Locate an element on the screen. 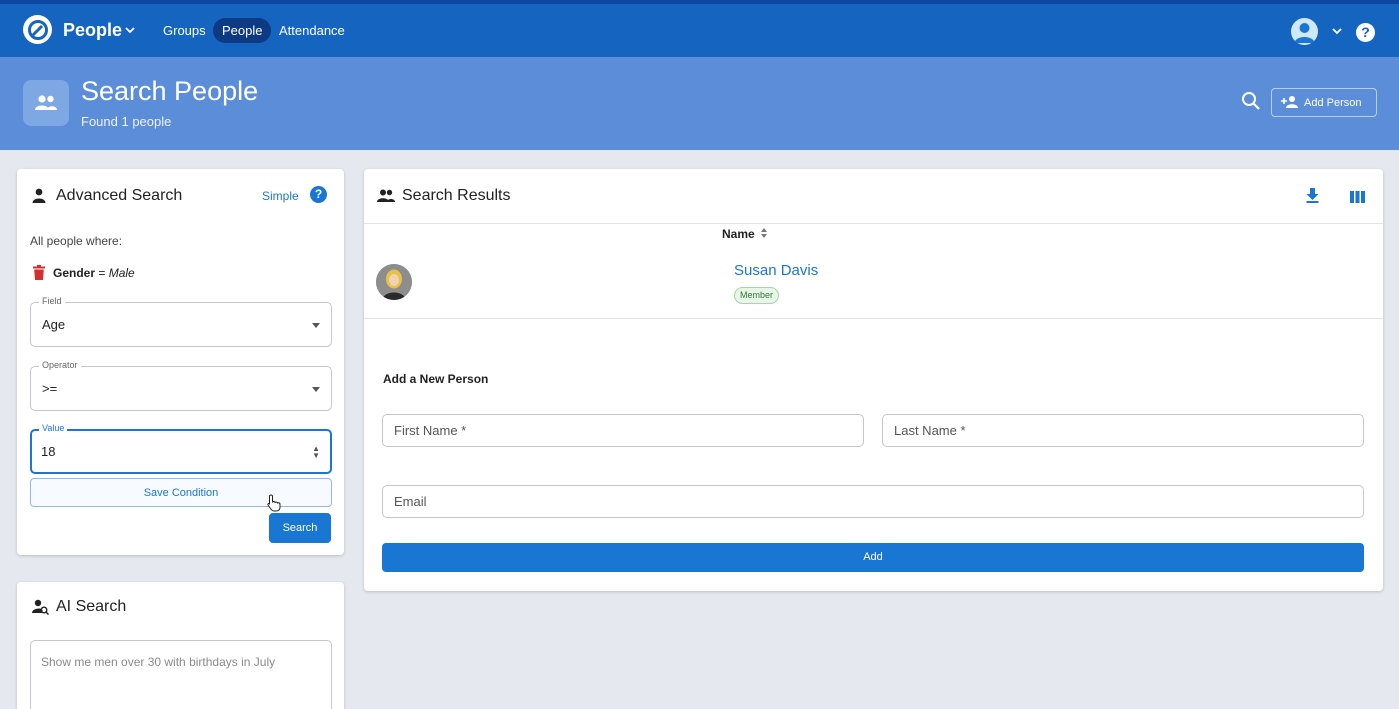 This screenshot has width=1399, height=709. nav-people: People is located at coordinates (242, 30).